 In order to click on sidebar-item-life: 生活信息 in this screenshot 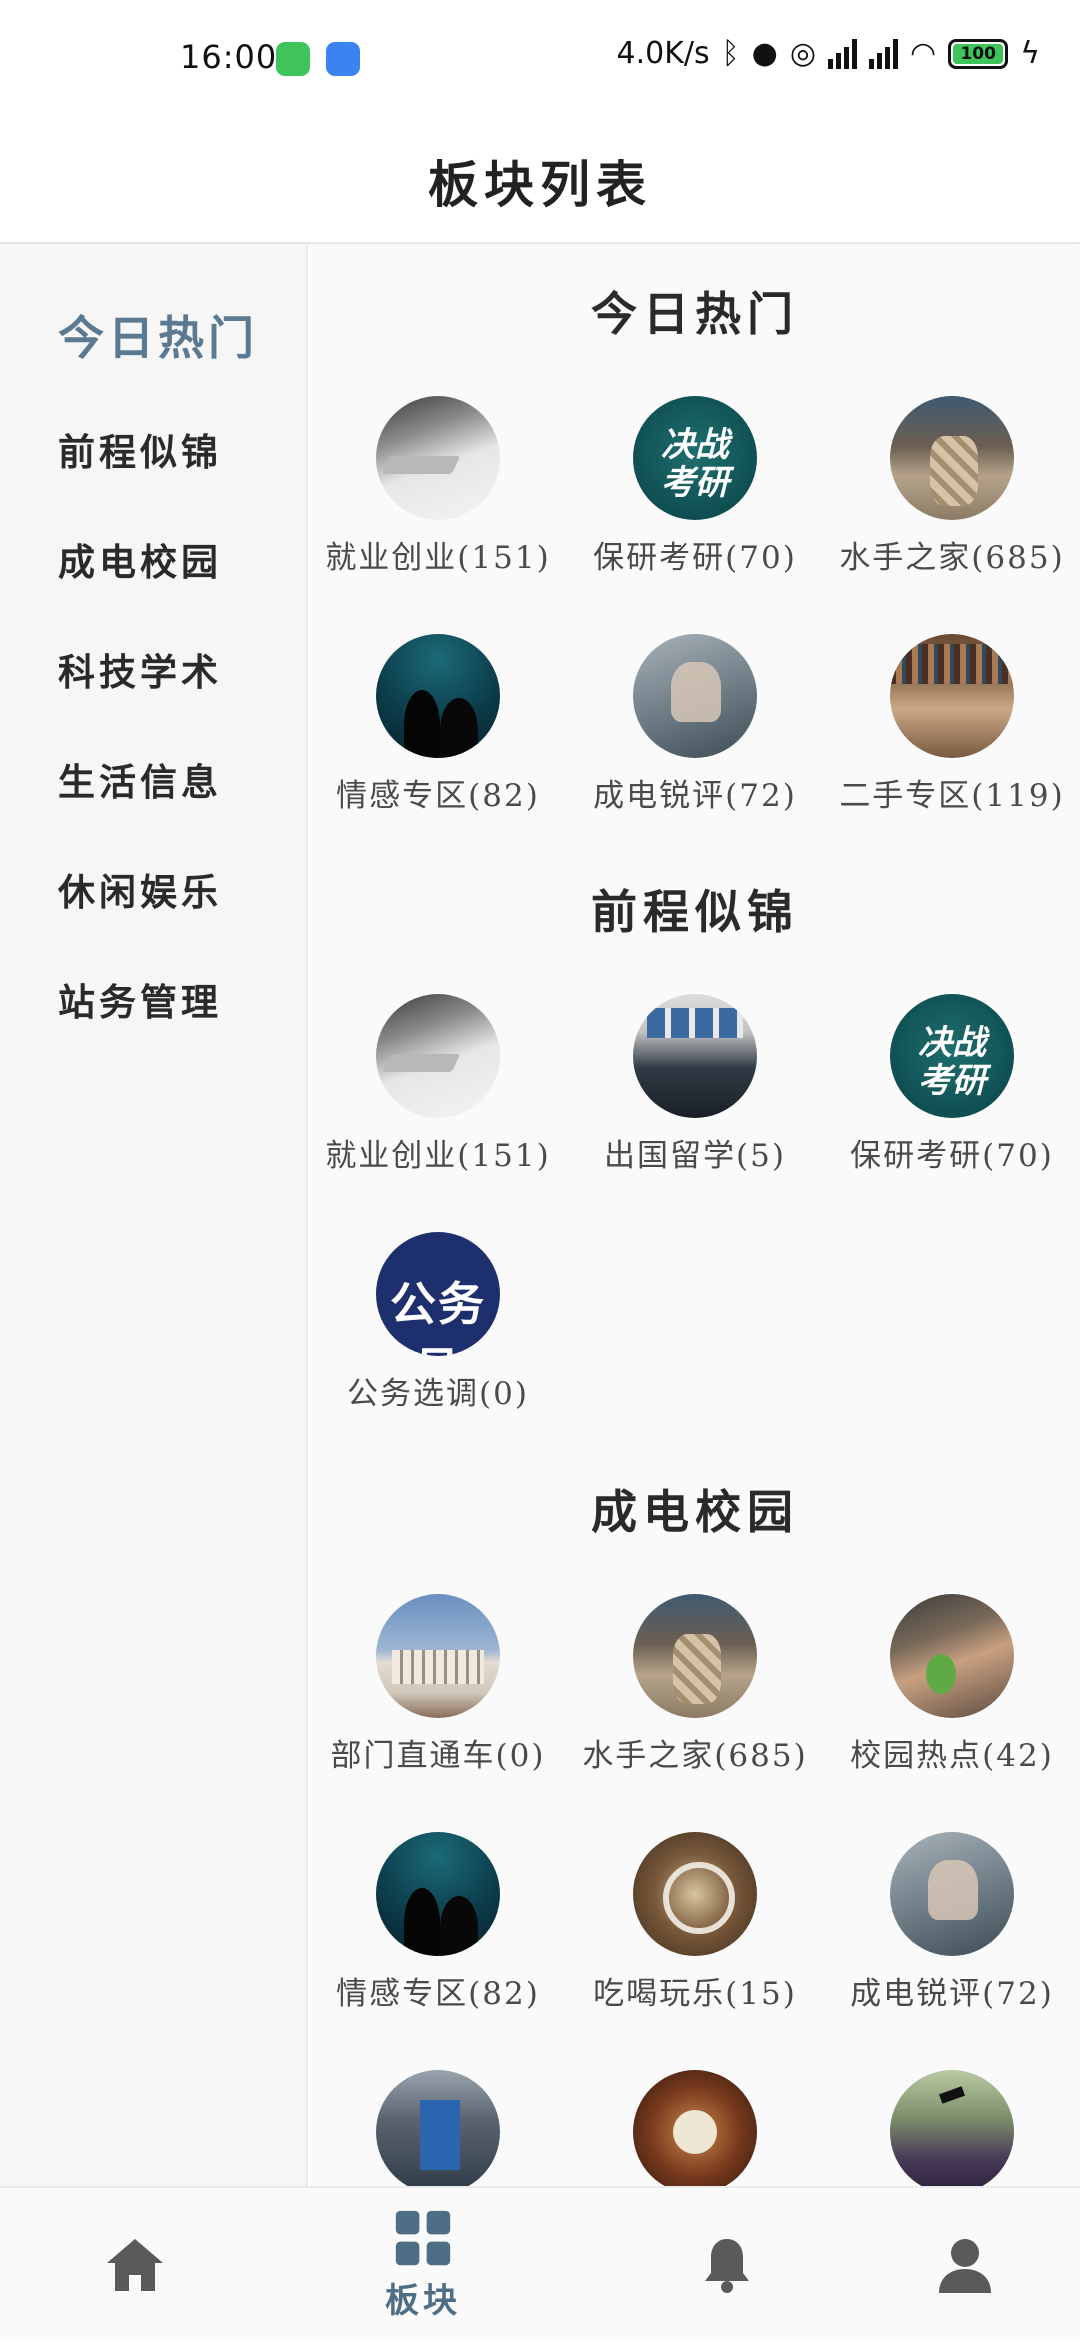, I will do `click(140, 779)`.